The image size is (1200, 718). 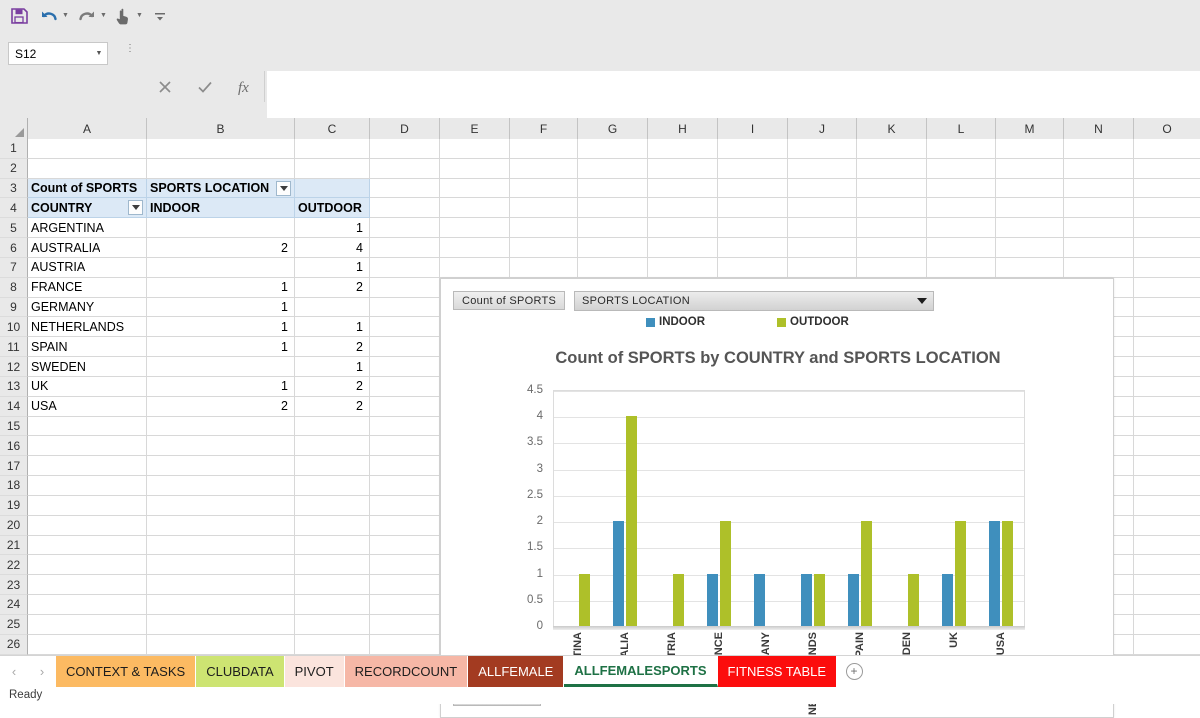 I want to click on pivot-row-label-cell: AUSTRIA, so click(x=87, y=267).